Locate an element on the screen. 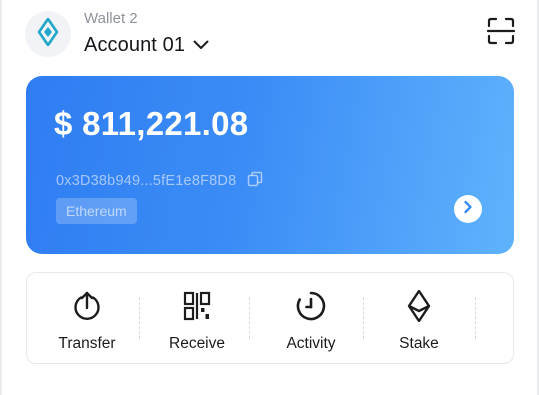 The image size is (539, 395). scan-icon is located at coordinates (501, 33).